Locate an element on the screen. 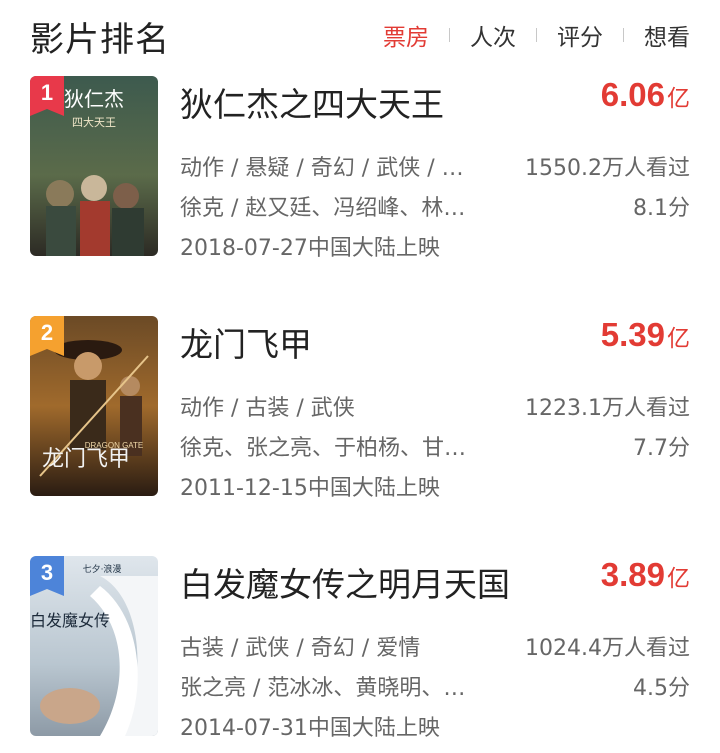 The height and width of the screenshot is (753, 720). movie-poster: 狄仁杰 四大天王 1 is located at coordinates (94, 166).